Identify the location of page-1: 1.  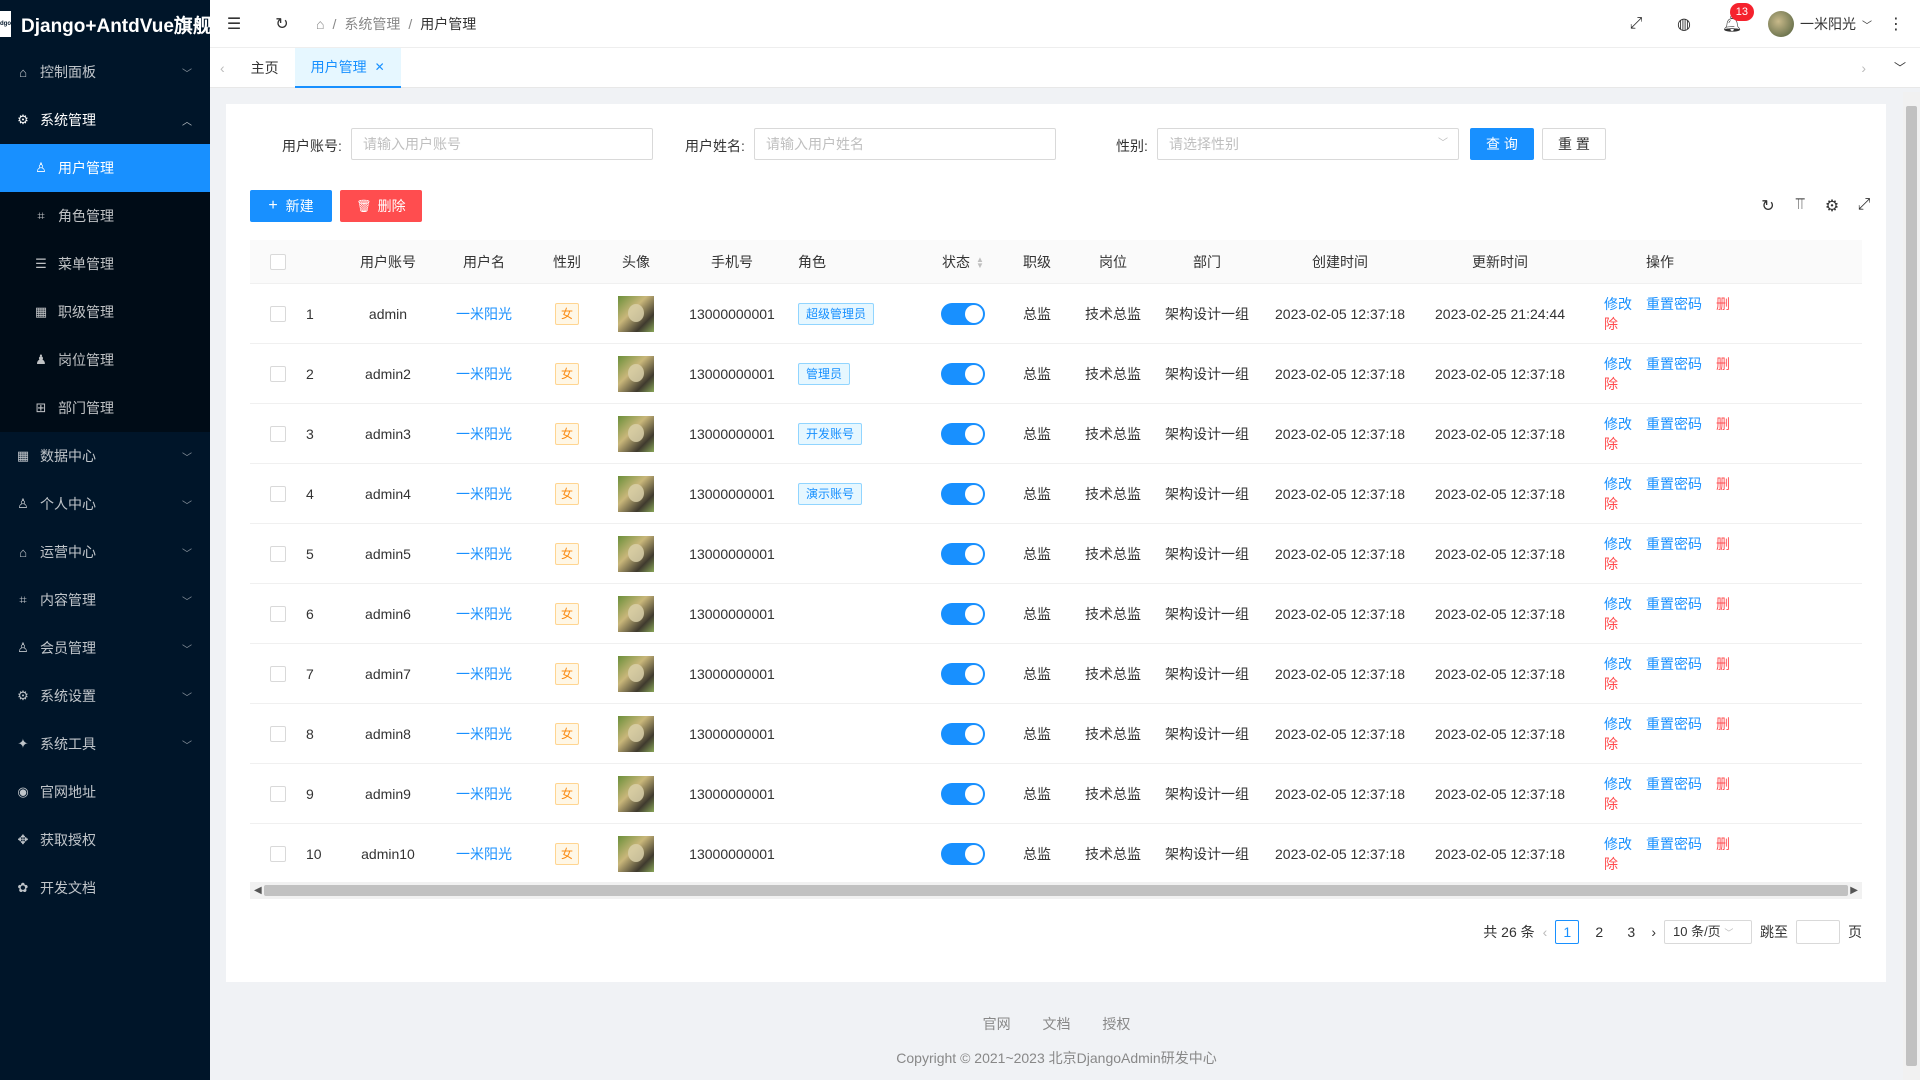
(1567, 932).